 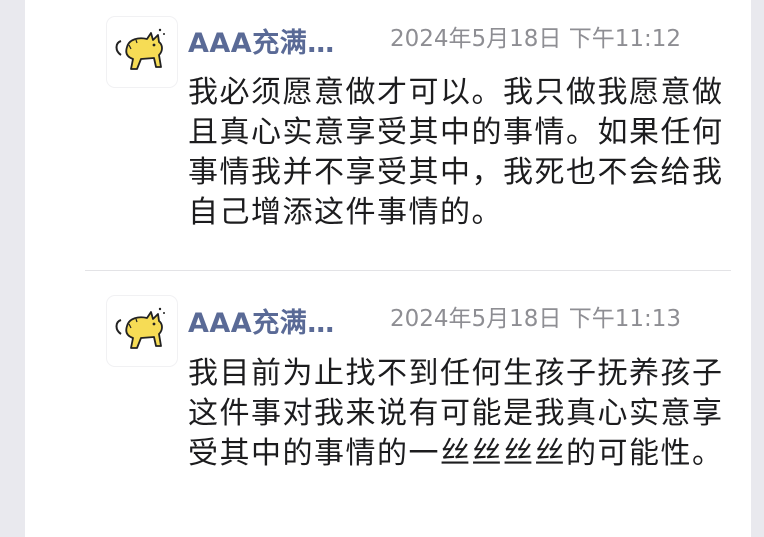 I want to click on message-timestamp: 2024年5月18日 下午11:13, so click(x=536, y=319).